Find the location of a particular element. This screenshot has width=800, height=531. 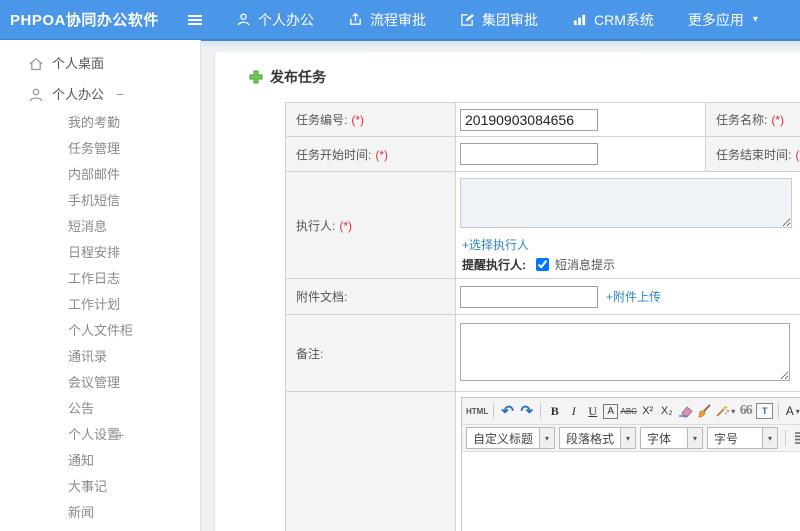

sidebar-item-work-plan: 工作计划 is located at coordinates (100, 305).